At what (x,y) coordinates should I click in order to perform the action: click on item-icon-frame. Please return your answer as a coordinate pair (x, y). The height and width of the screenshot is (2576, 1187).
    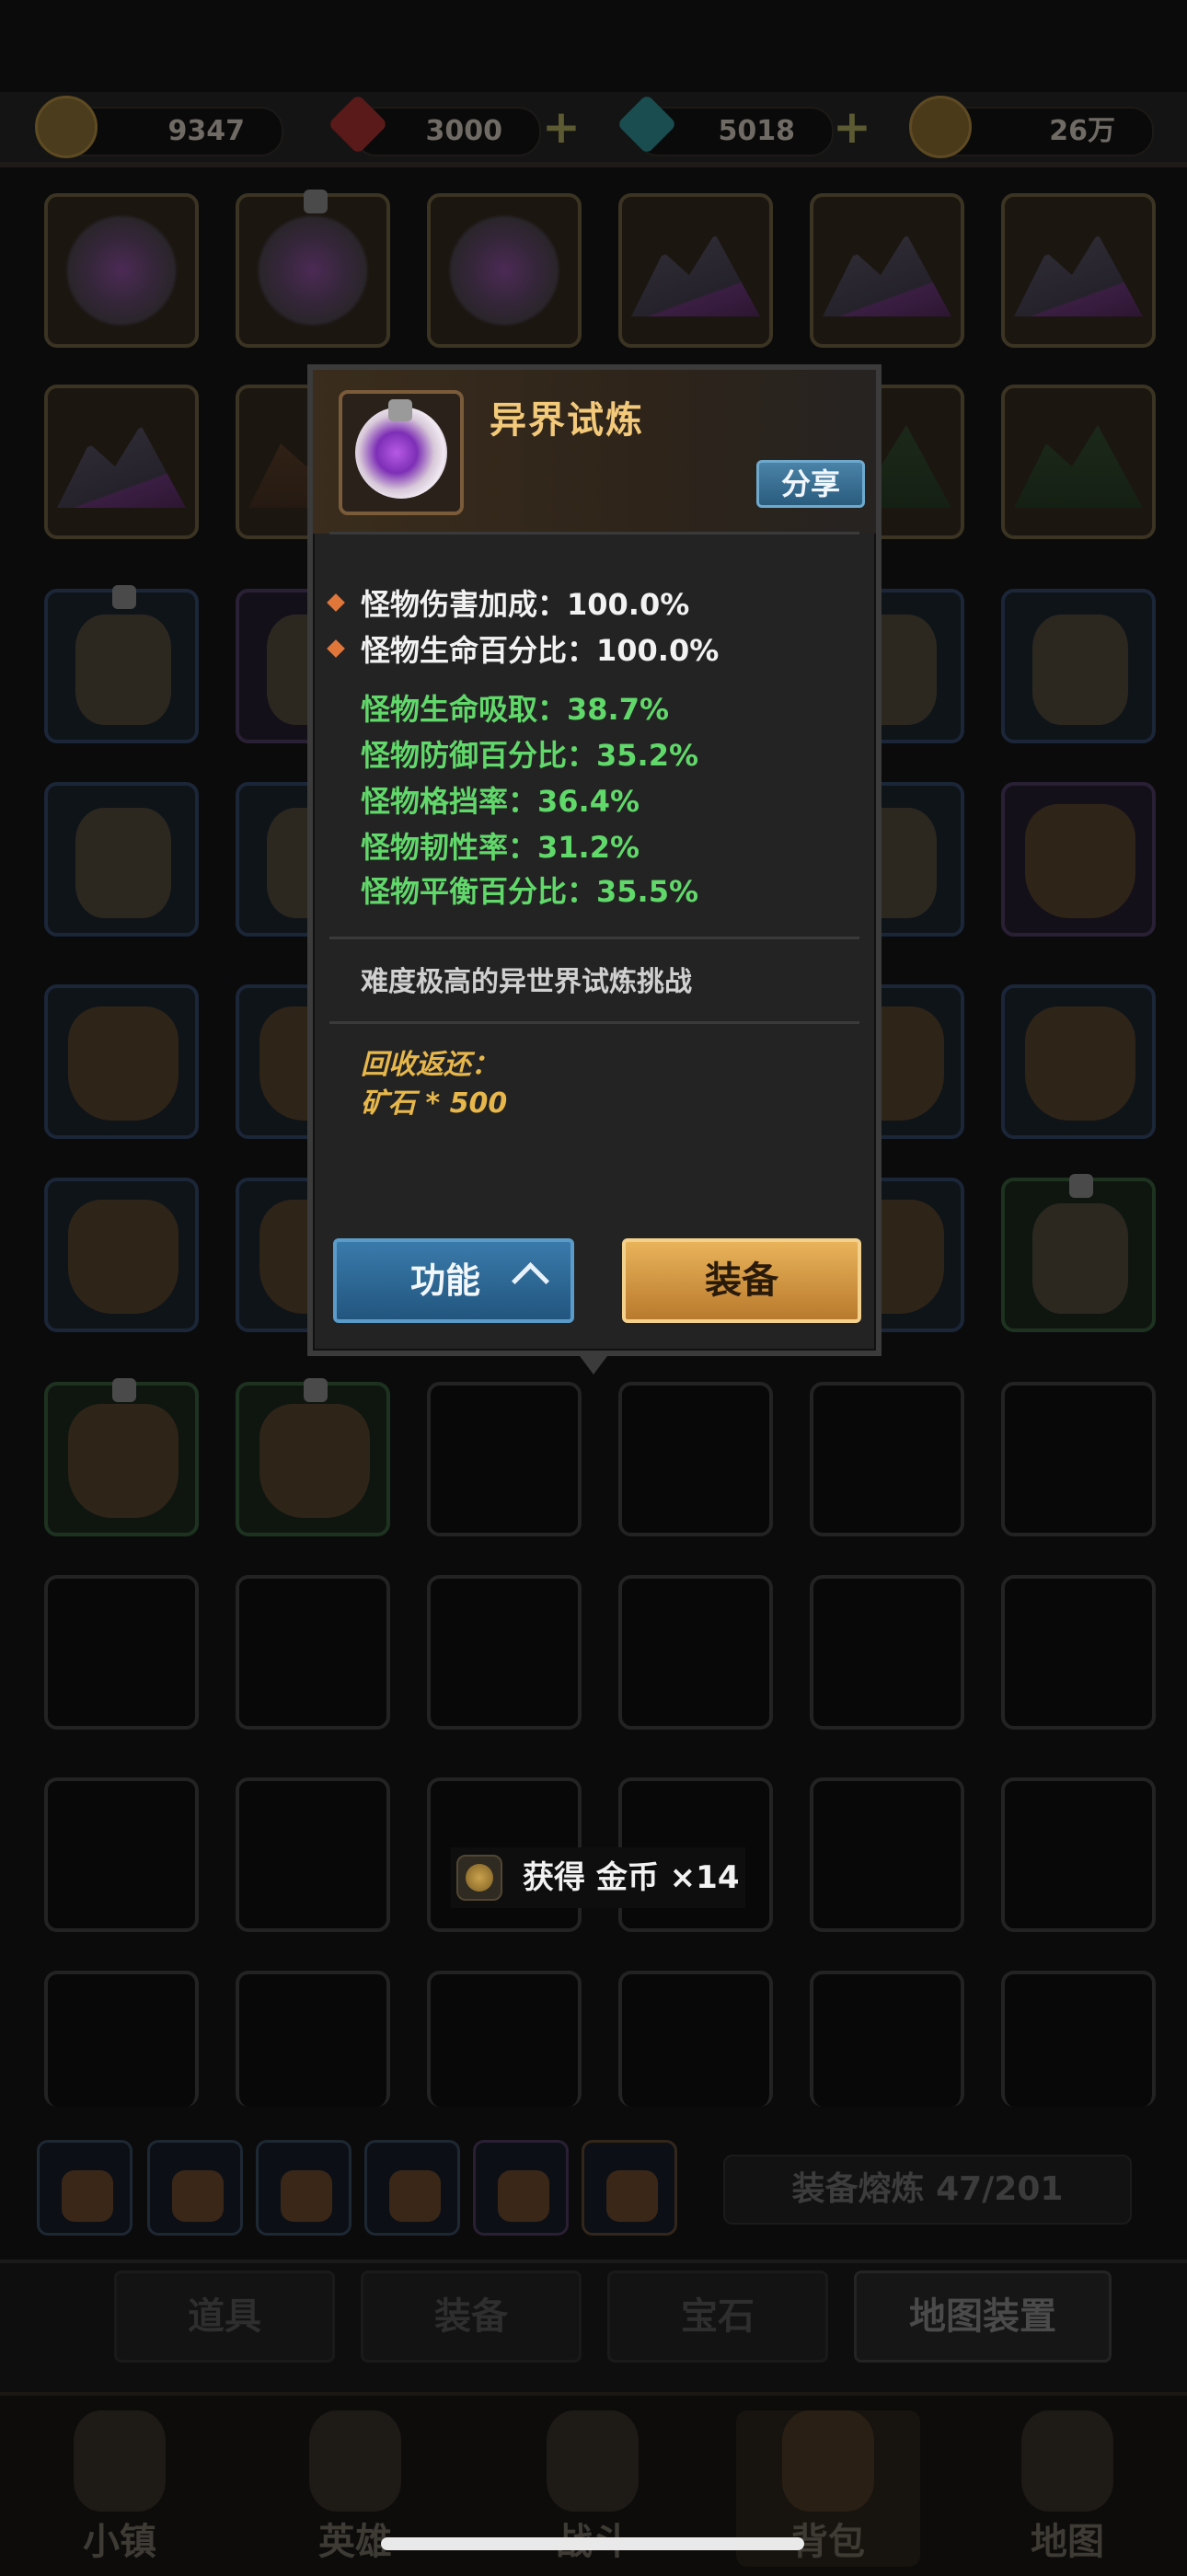
    Looking at the image, I should click on (401, 452).